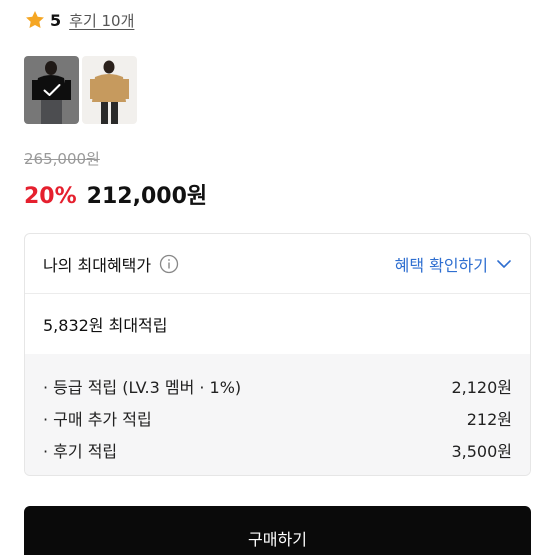 The width and height of the screenshot is (555, 555). What do you see at coordinates (504, 264) in the screenshot?
I see `chevron-down-icon` at bounding box center [504, 264].